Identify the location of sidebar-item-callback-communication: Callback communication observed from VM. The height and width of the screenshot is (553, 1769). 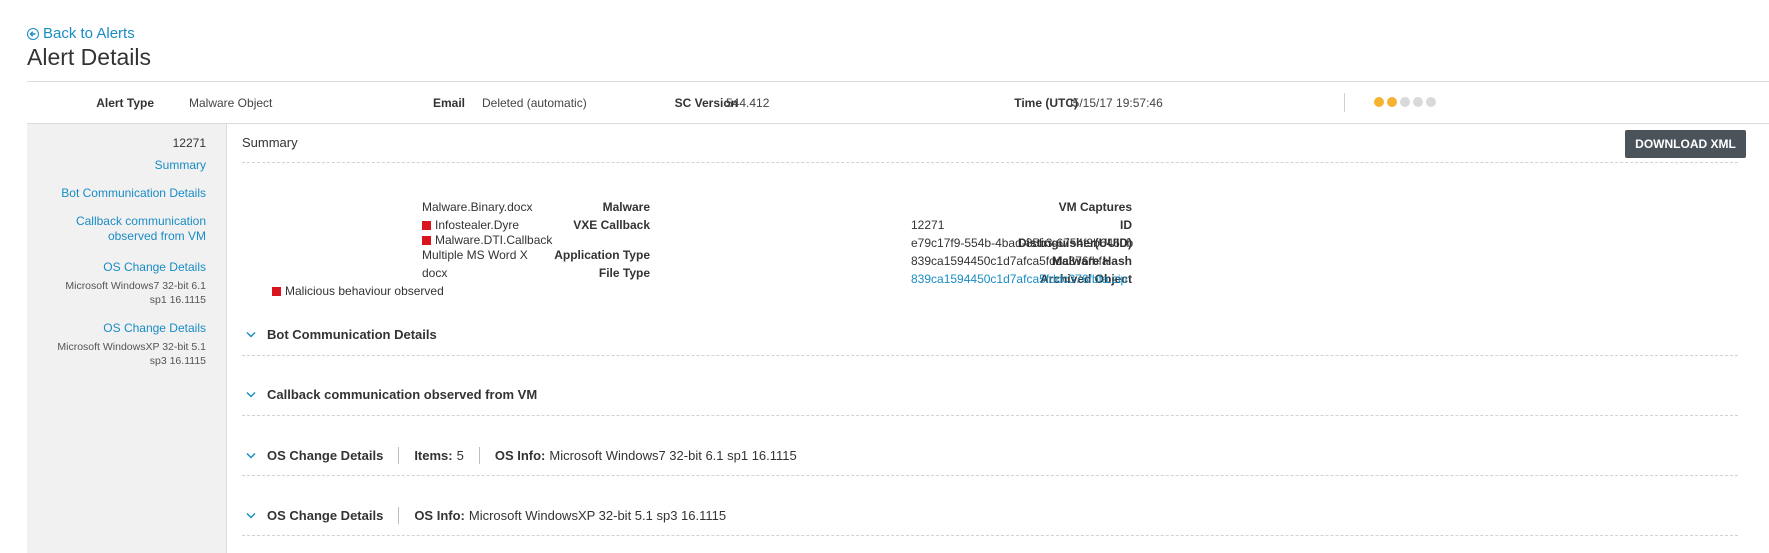
(131, 229).